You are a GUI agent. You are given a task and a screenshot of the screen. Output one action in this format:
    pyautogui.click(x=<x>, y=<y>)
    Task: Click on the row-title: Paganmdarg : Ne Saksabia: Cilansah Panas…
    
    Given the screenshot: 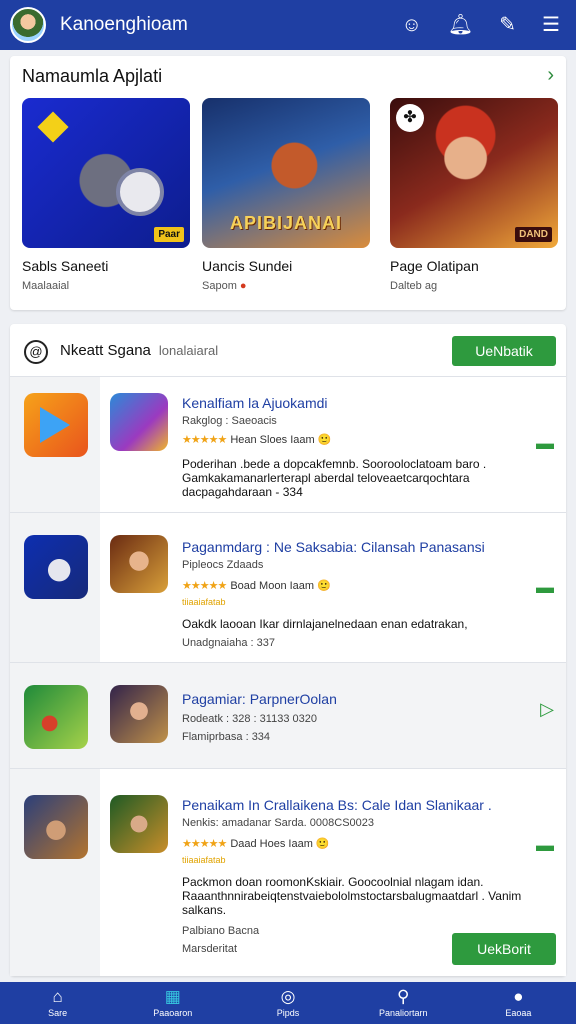 What is the action you would take?
    pyautogui.click(x=333, y=547)
    